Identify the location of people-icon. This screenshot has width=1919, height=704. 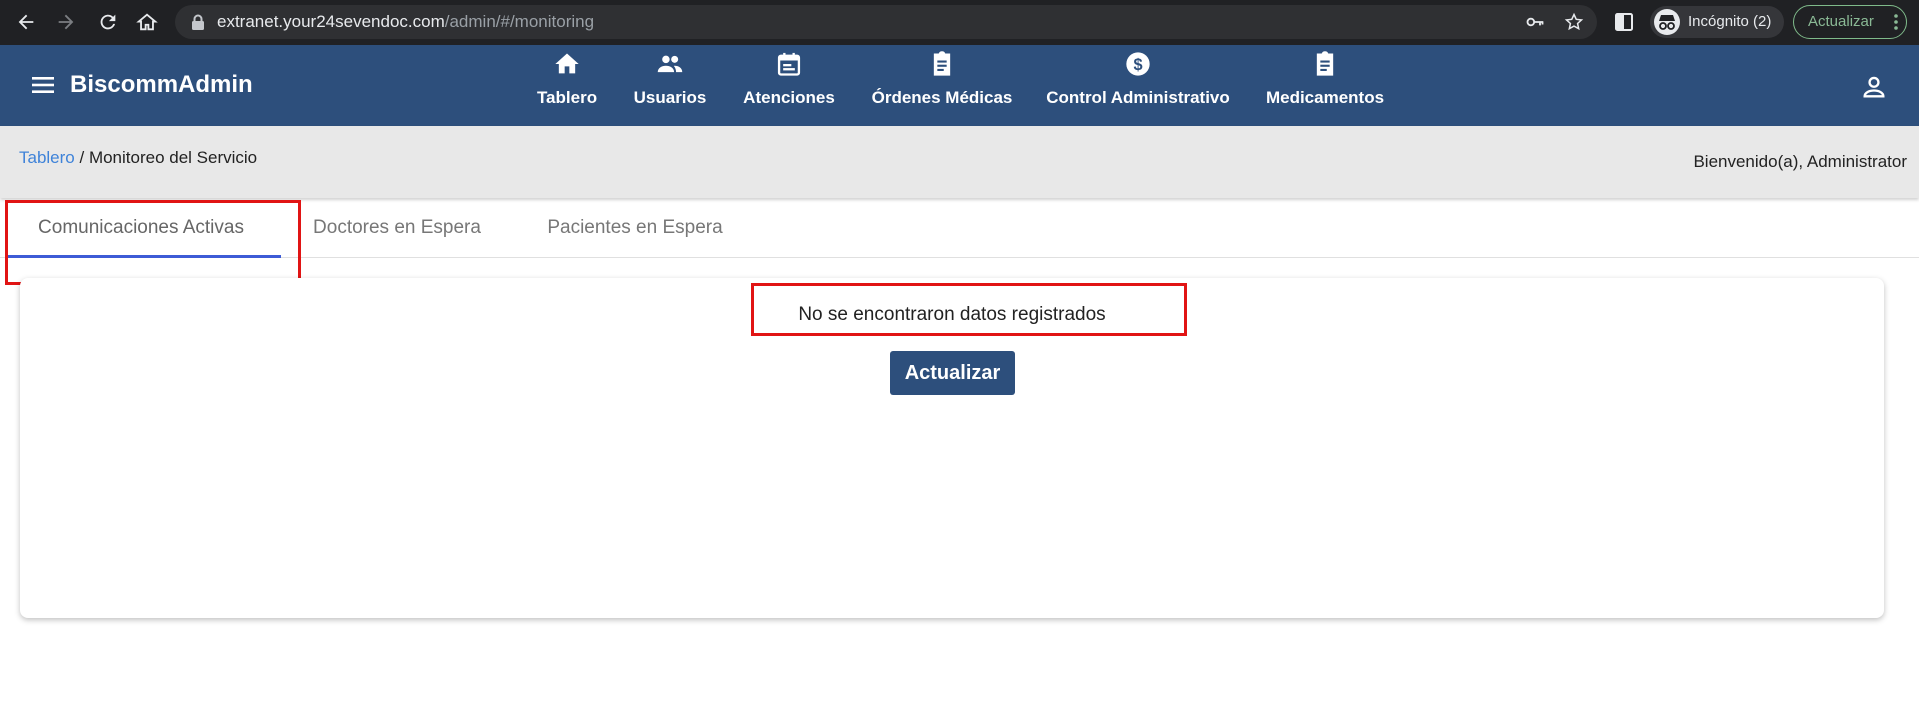
(670, 64).